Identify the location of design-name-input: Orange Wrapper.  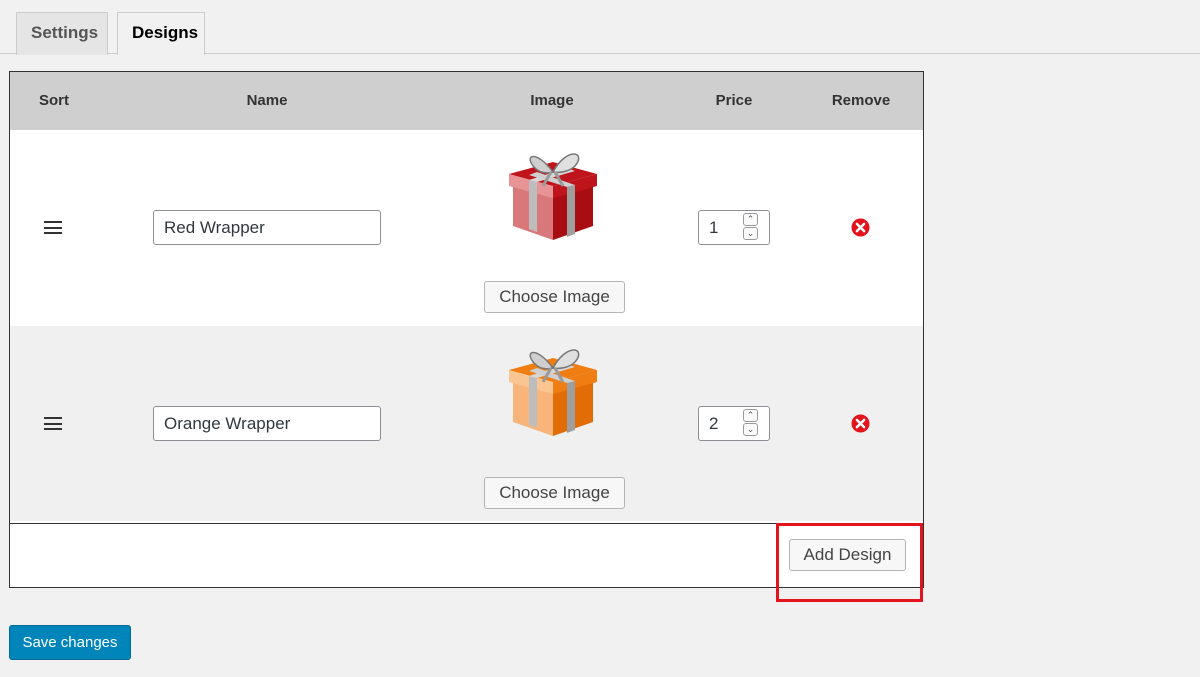
(267, 423).